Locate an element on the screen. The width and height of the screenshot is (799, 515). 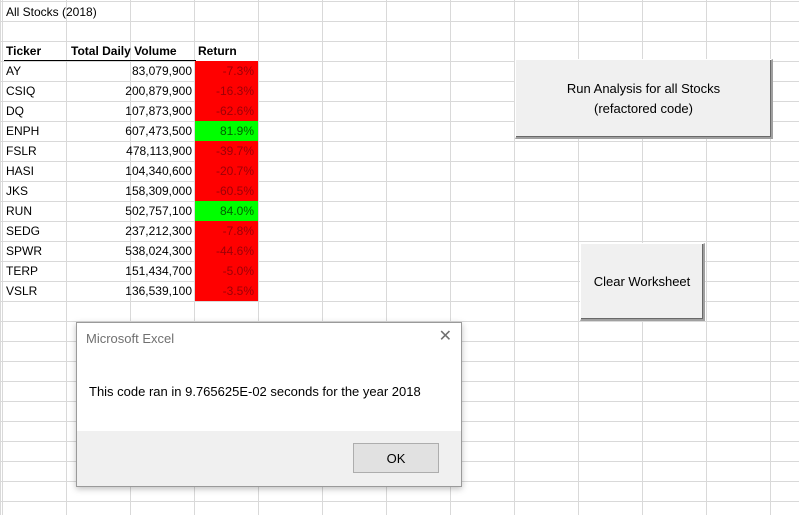
volume-cell: 478,113,900 is located at coordinates (129, 151).